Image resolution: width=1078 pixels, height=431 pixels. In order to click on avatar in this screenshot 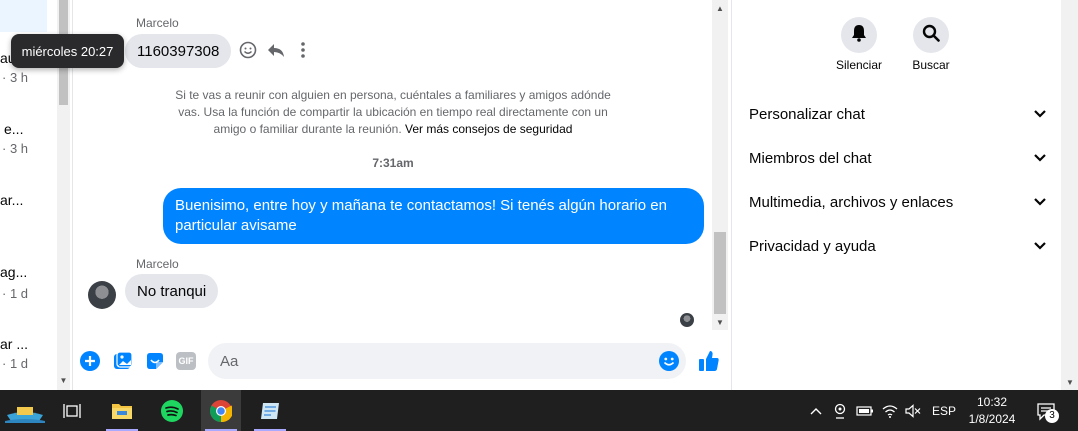, I will do `click(102, 295)`.